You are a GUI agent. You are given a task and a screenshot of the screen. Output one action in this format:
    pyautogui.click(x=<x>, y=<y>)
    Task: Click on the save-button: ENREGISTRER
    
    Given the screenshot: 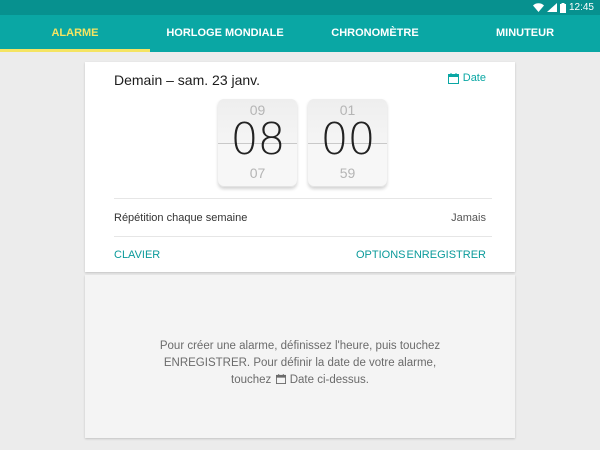 What is the action you would take?
    pyautogui.click(x=446, y=255)
    